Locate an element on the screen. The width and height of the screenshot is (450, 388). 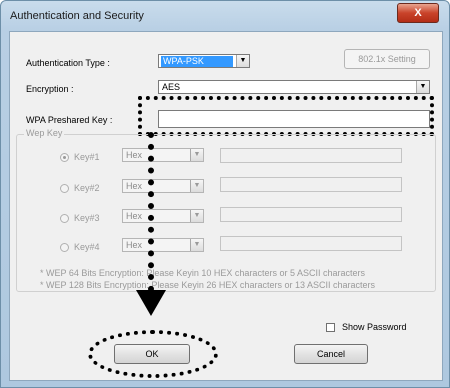
show-password-checkbox is located at coordinates (330, 327).